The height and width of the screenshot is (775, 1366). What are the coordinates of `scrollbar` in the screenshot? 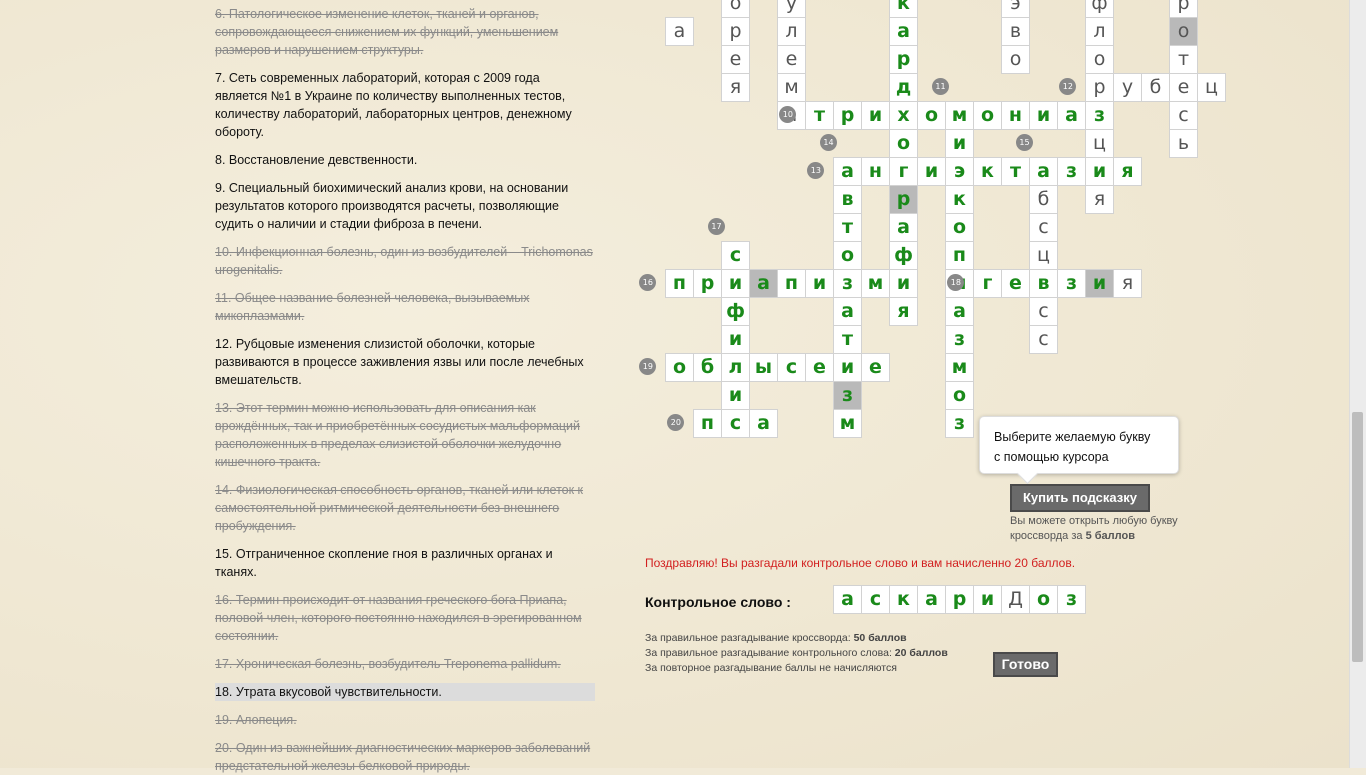 It's located at (1357, 384).